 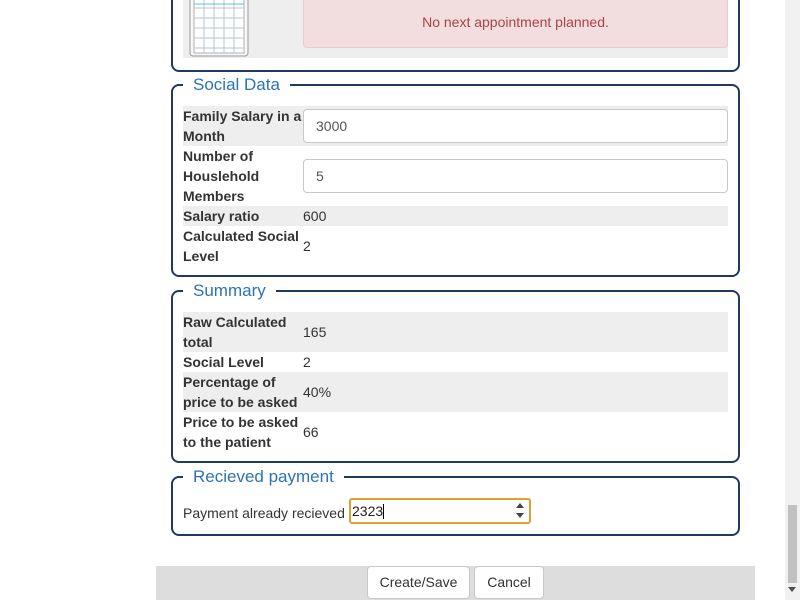 I want to click on calculated-social-level-label: Calculated Social Level, so click(x=241, y=246).